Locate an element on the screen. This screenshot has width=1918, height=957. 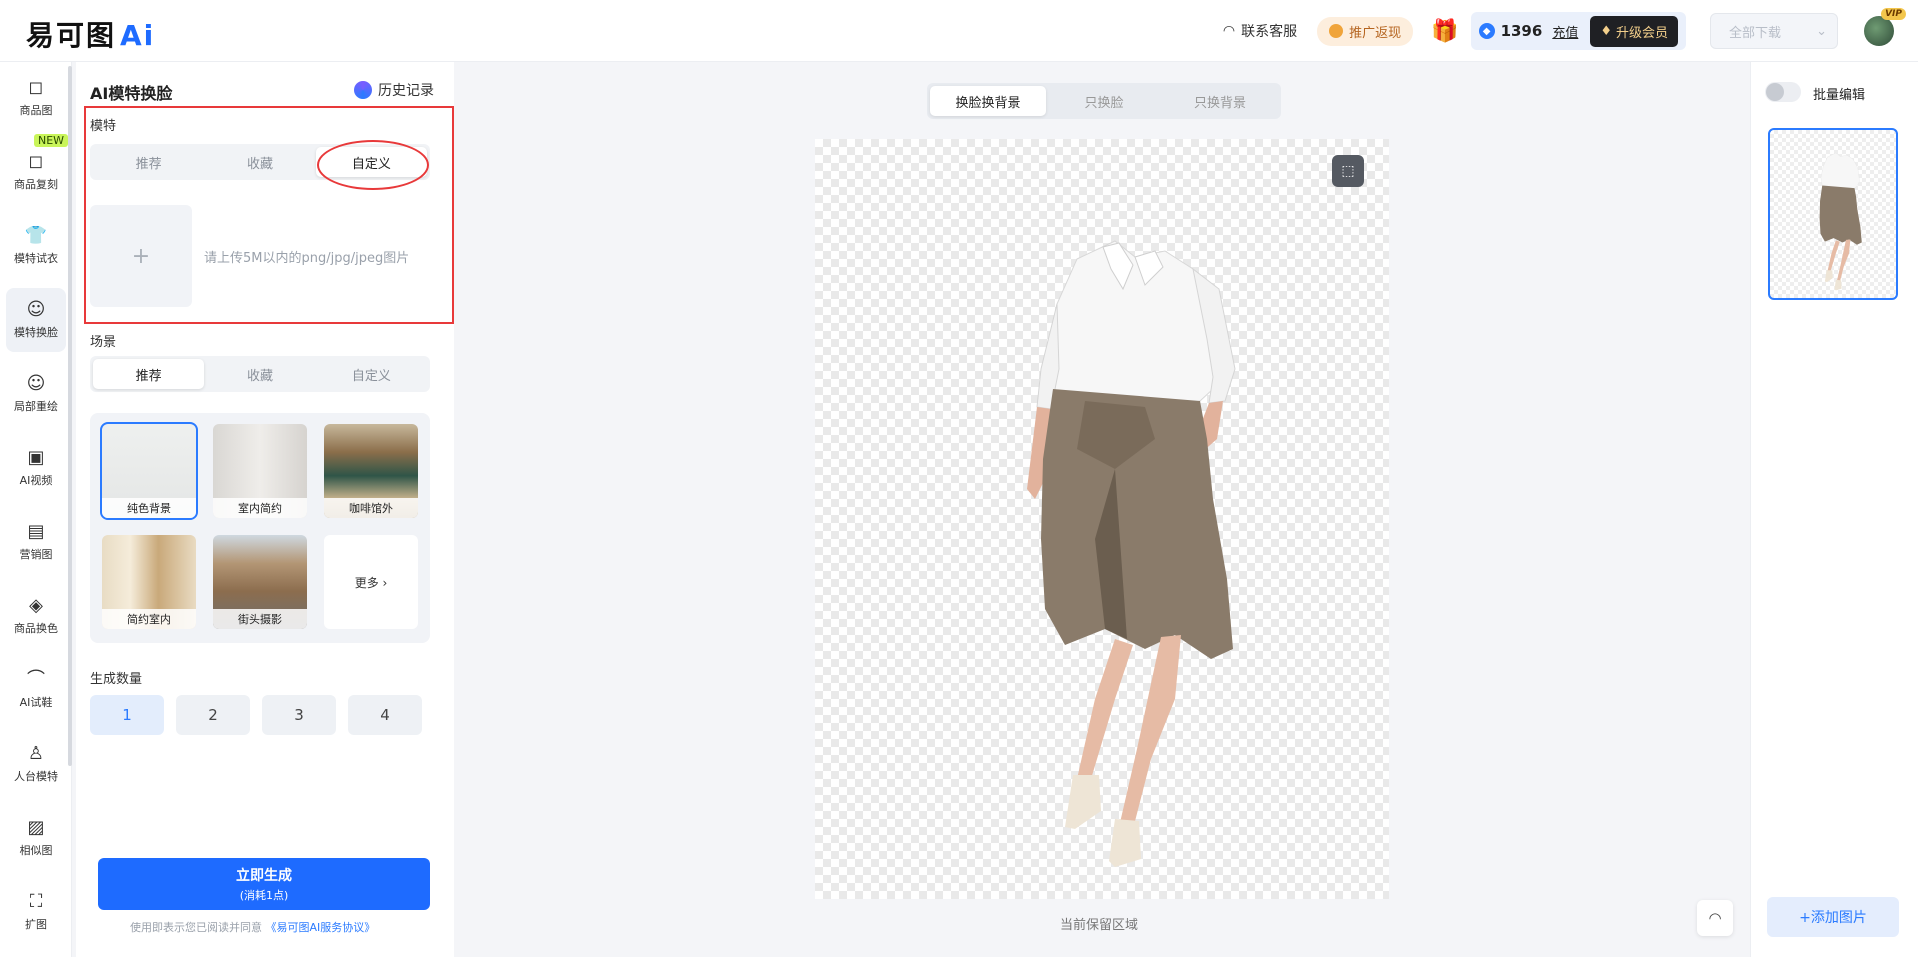
scene-card: 简约室内 is located at coordinates (149, 582).